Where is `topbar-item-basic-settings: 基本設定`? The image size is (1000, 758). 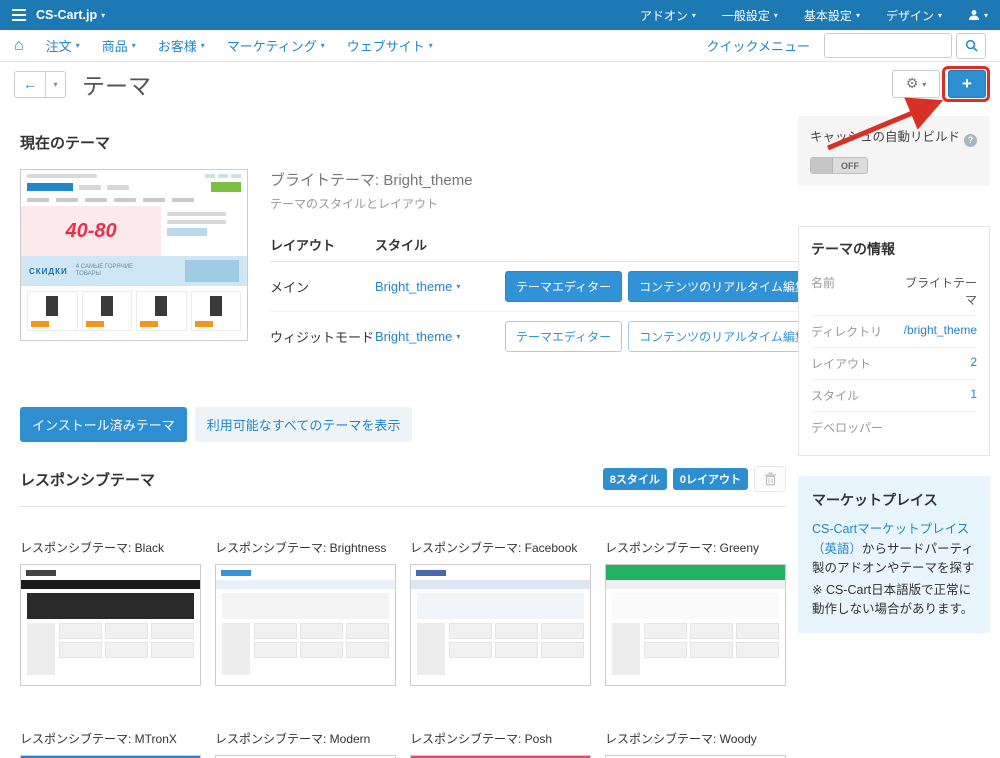 topbar-item-basic-settings: 基本設定 is located at coordinates (832, 15).